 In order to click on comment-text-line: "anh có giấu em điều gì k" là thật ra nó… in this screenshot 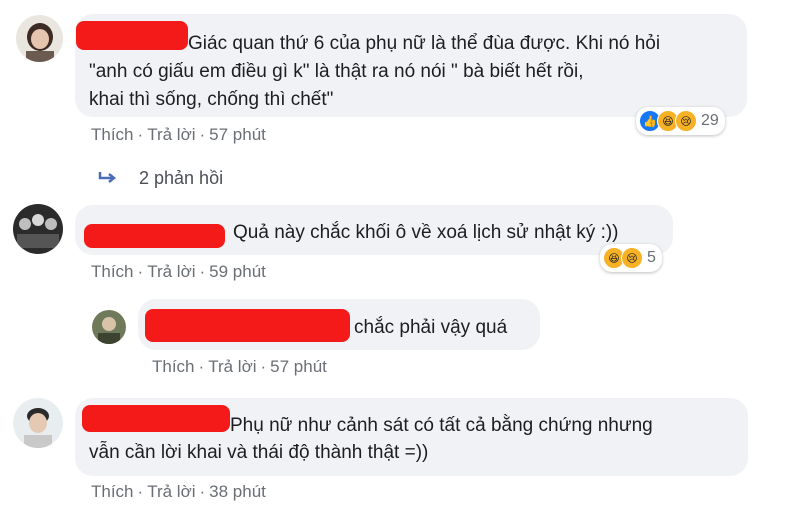, I will do `click(336, 71)`.